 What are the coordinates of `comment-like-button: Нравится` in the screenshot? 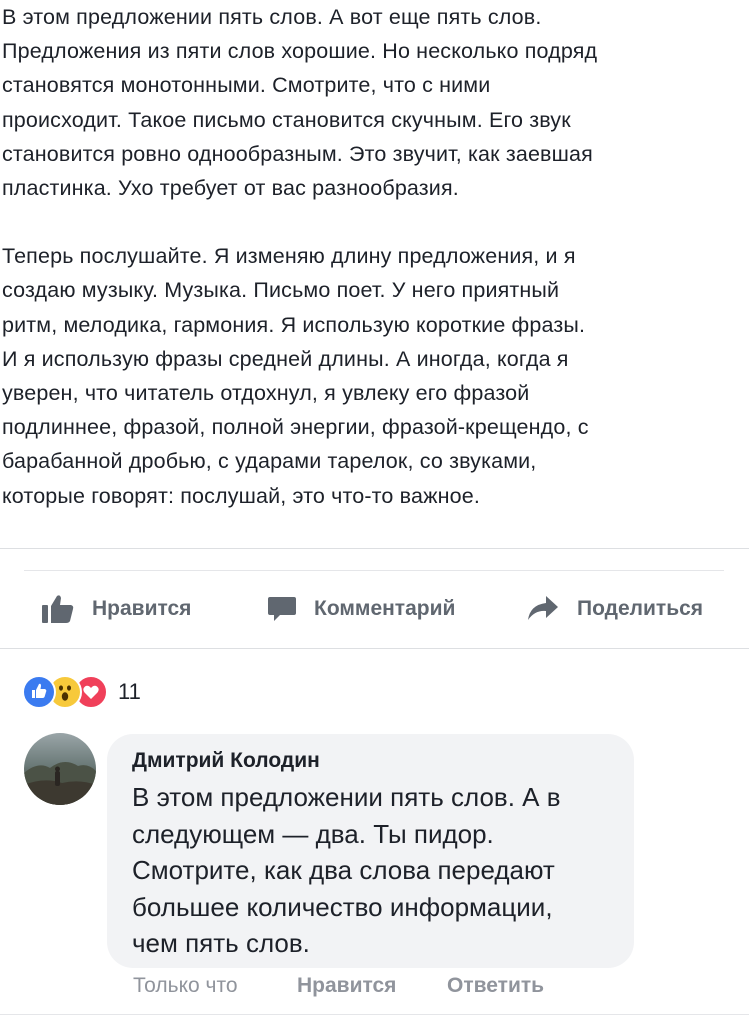 It's located at (346, 986).